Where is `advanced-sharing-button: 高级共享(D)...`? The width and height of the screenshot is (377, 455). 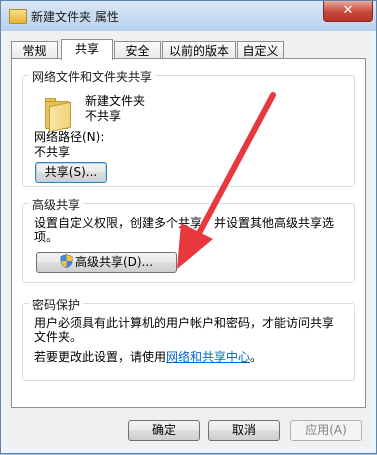 advanced-sharing-button: 高级共享(D)... is located at coordinates (106, 262).